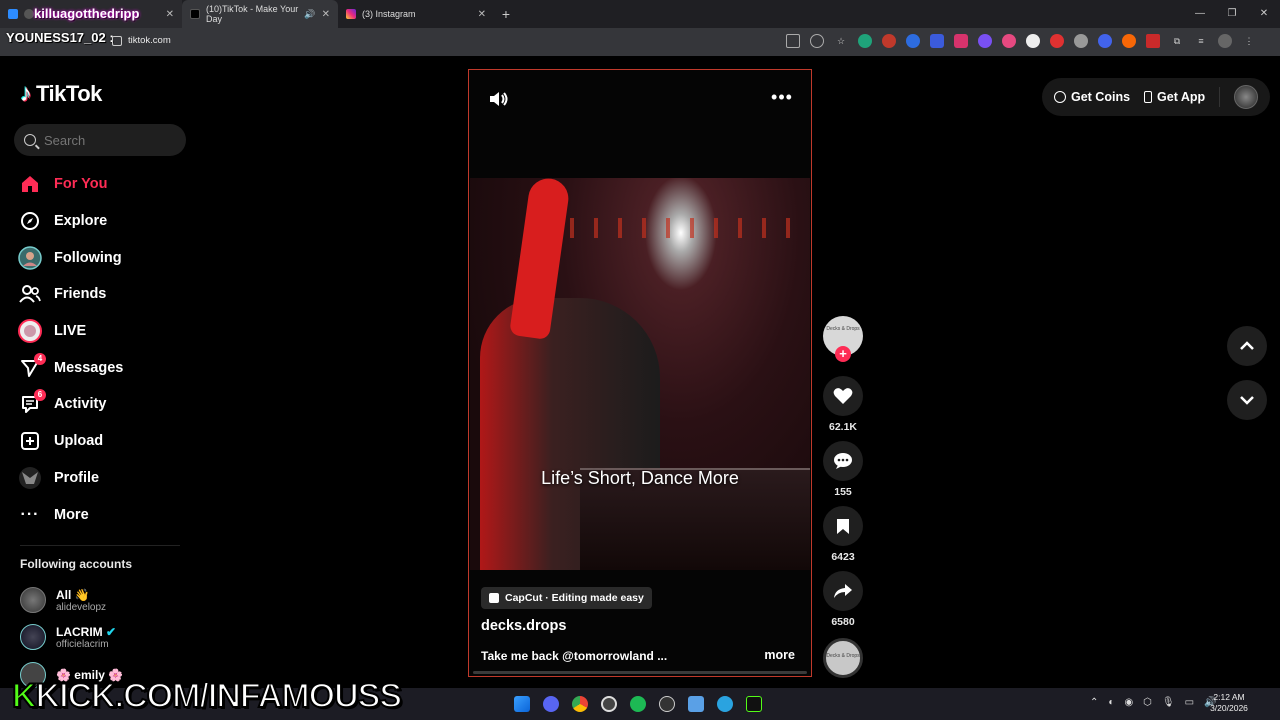  Describe the element at coordinates (1247, 346) in the screenshot. I see `previous-video-button` at that location.